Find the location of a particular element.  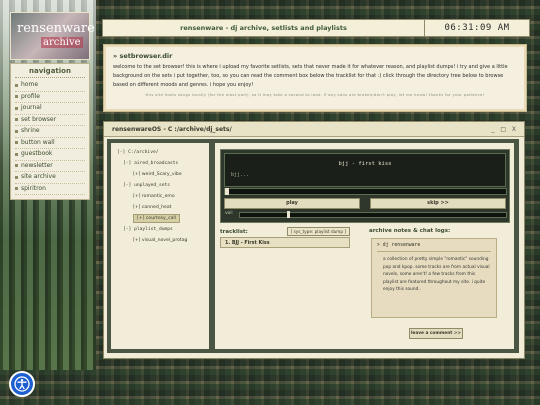

tracklist-item: 1. BJJ - First Kiss is located at coordinates (285, 242).